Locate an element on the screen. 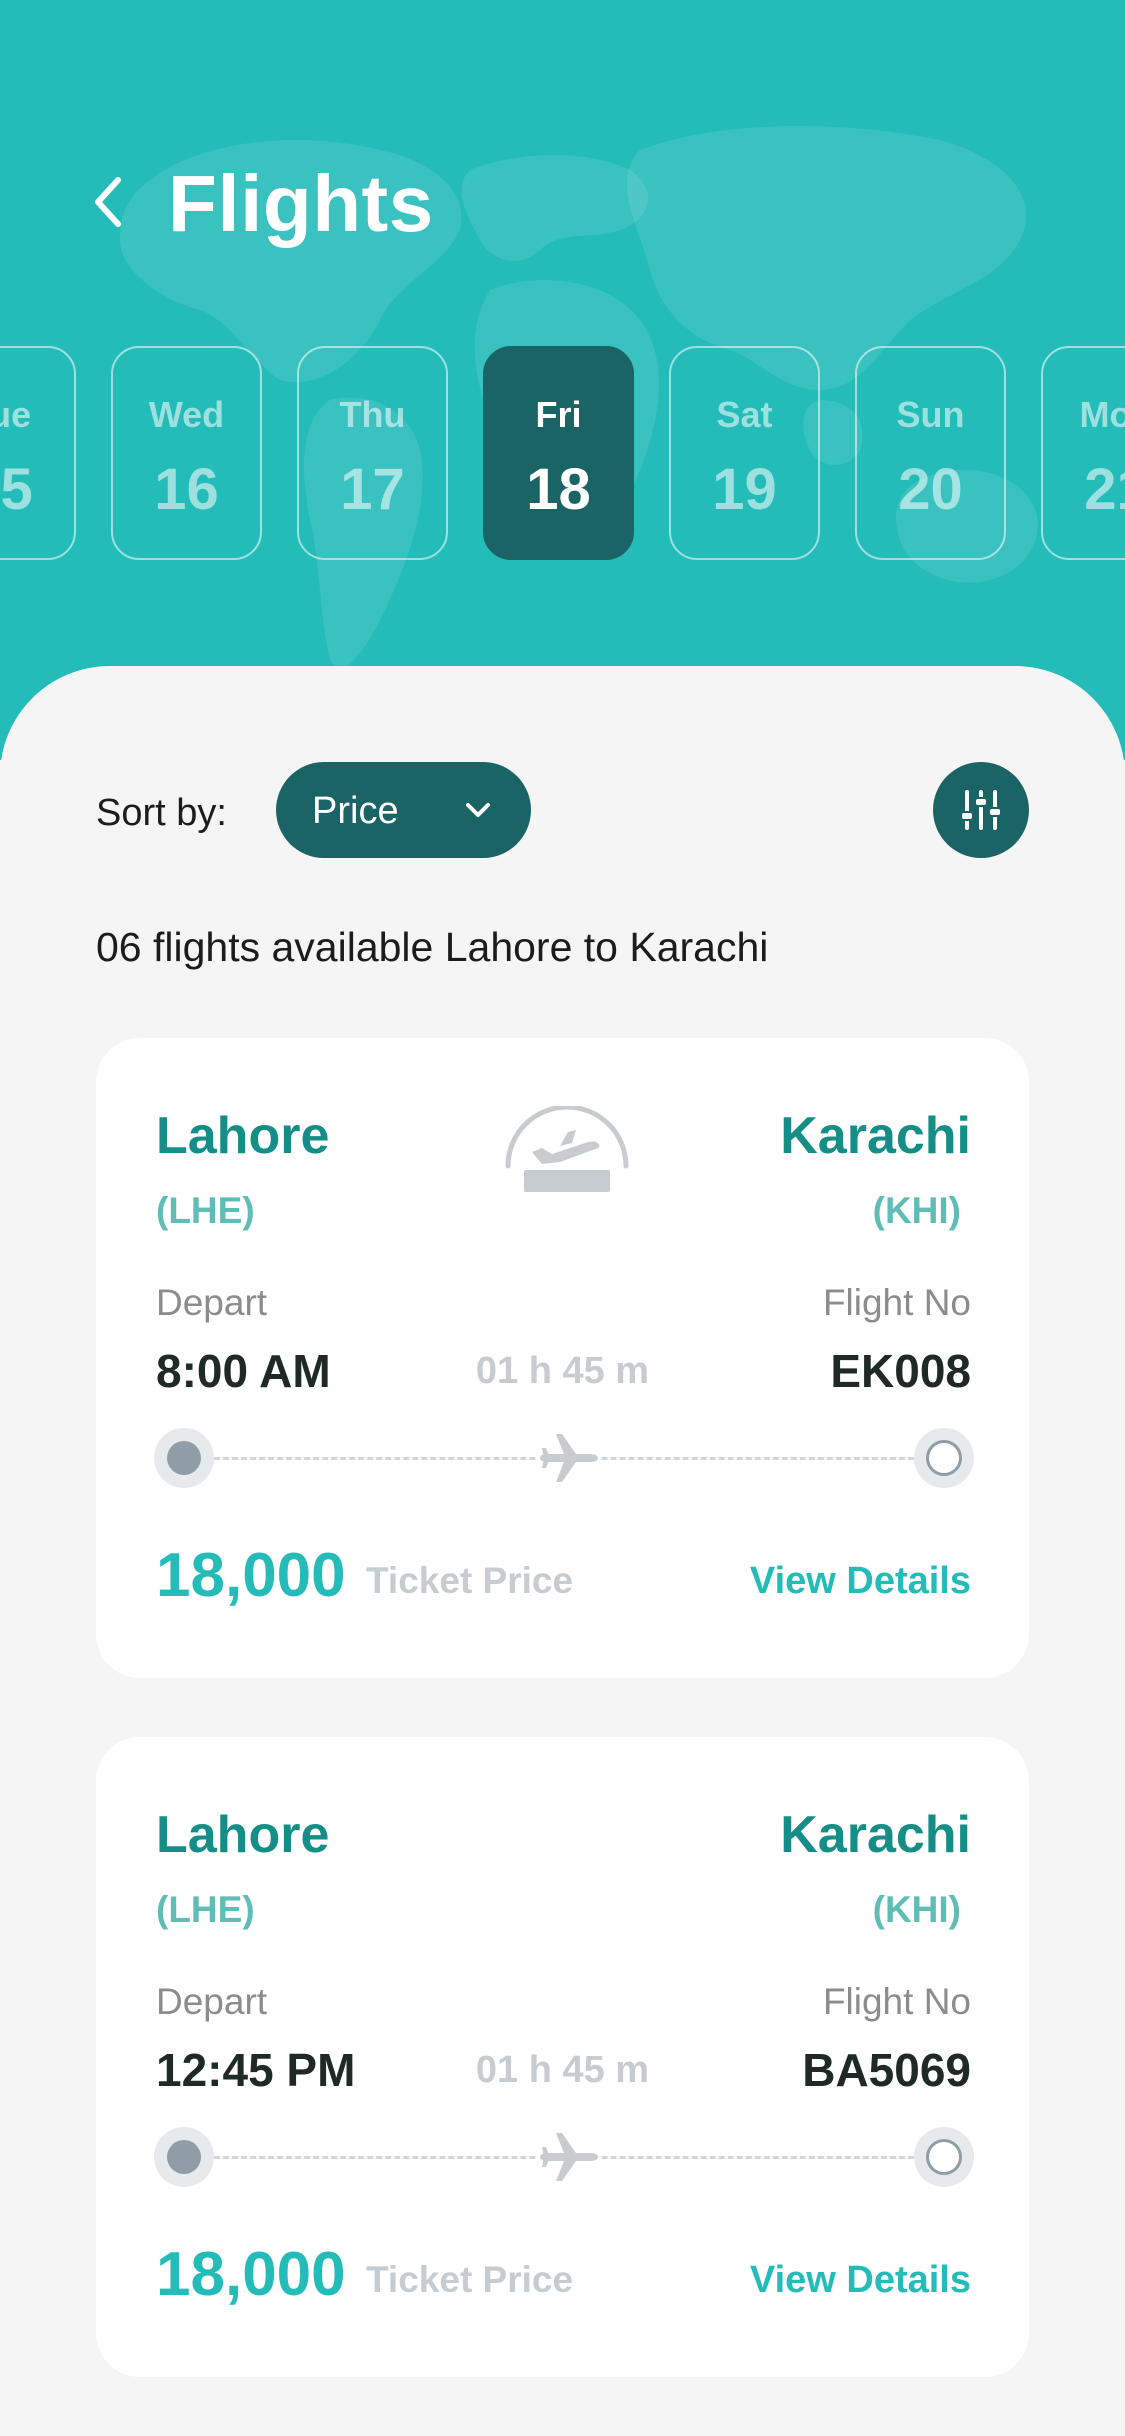 The image size is (1125, 2436). date-number: 19 is located at coordinates (744, 489).